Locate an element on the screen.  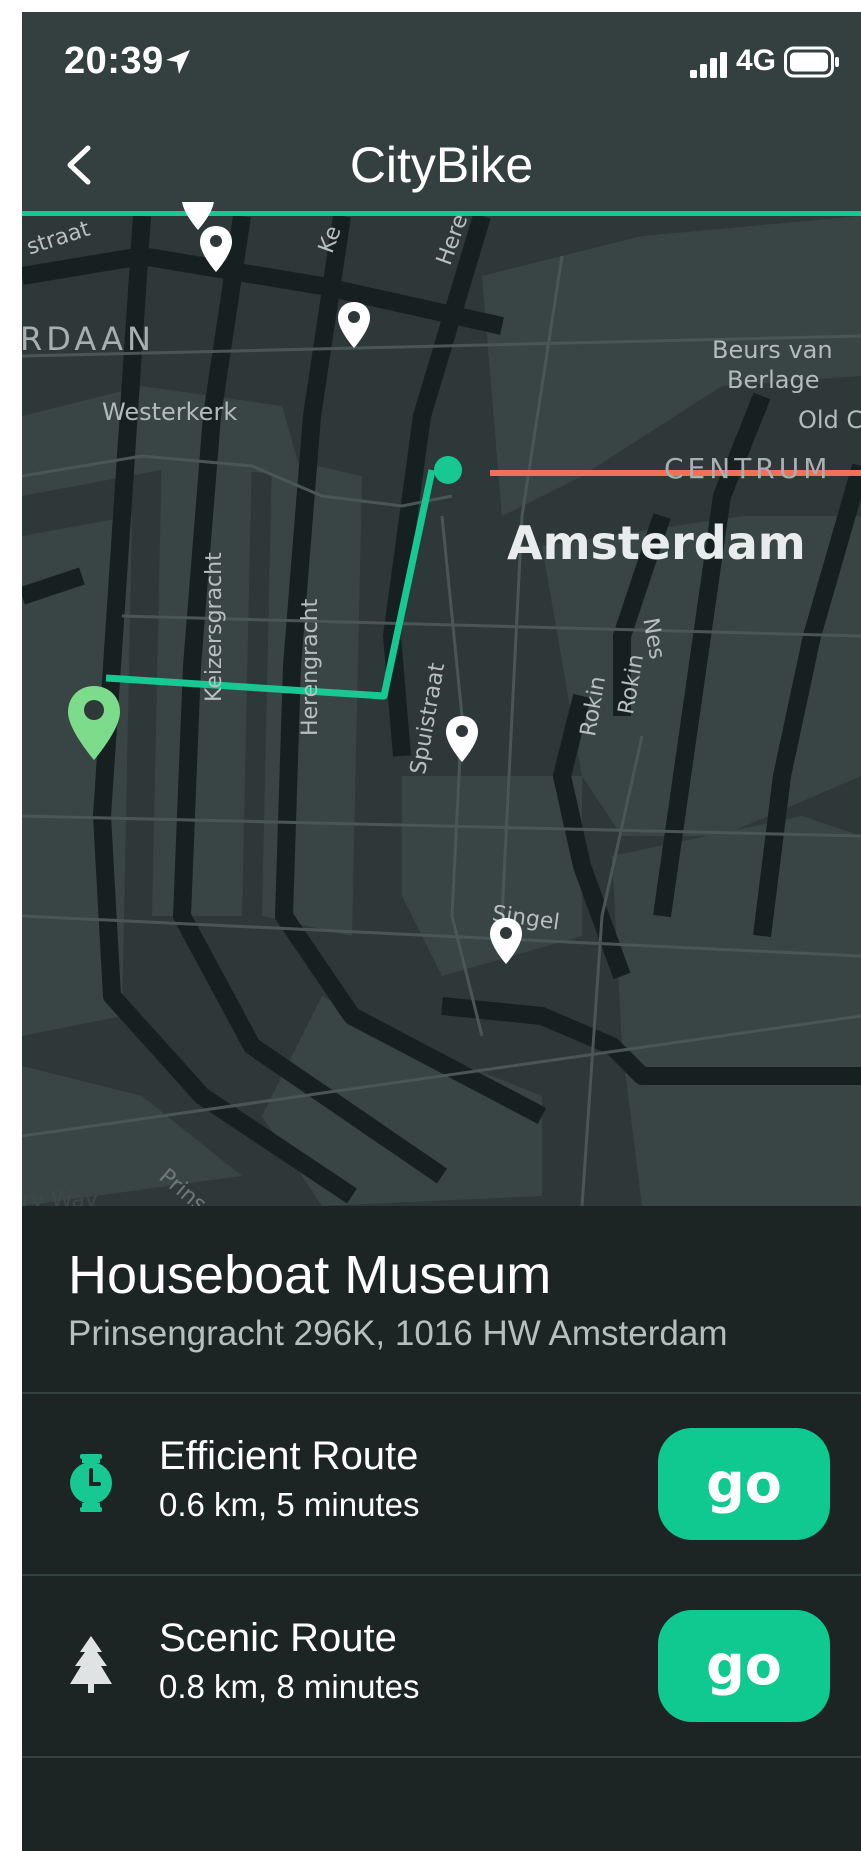
status-bar: 20:39 4G is located at coordinates (441, 62).